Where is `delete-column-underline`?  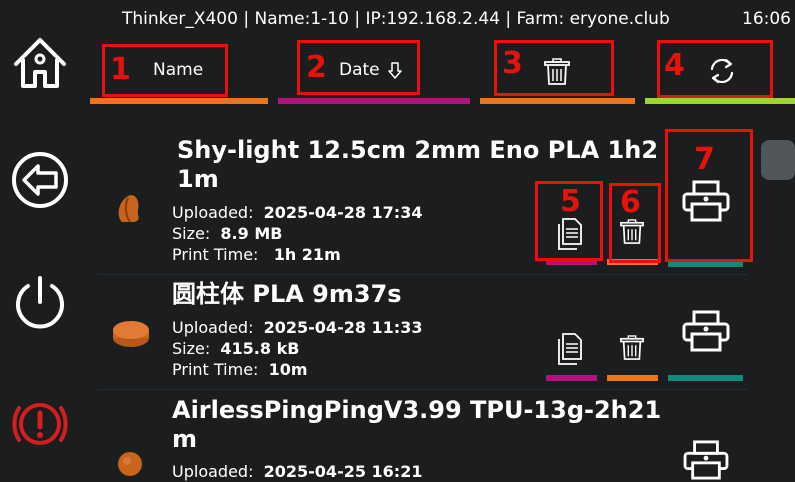
delete-column-underline is located at coordinates (557, 101).